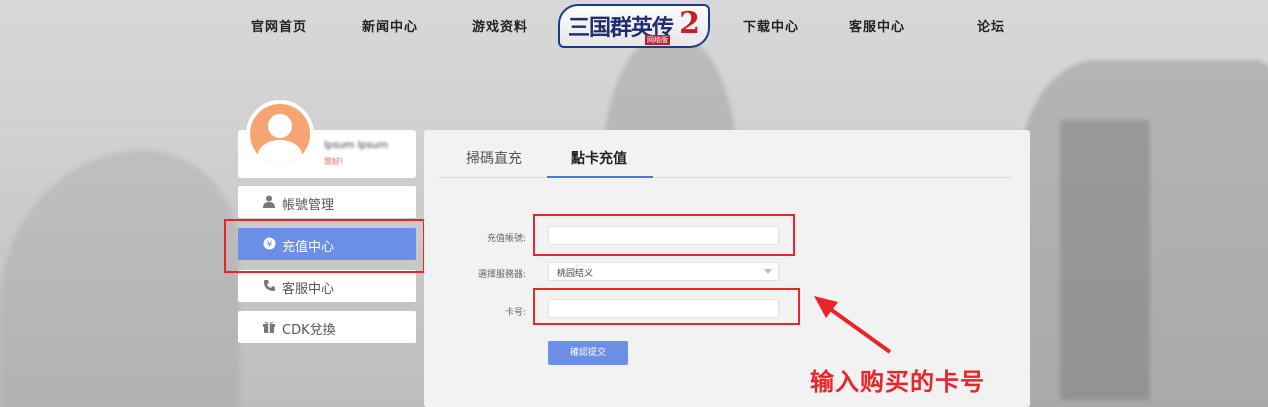 This screenshot has width=1268, height=407. What do you see at coordinates (897, 382) in the screenshot?
I see `annotation-text: 输入购买的卡号` at bounding box center [897, 382].